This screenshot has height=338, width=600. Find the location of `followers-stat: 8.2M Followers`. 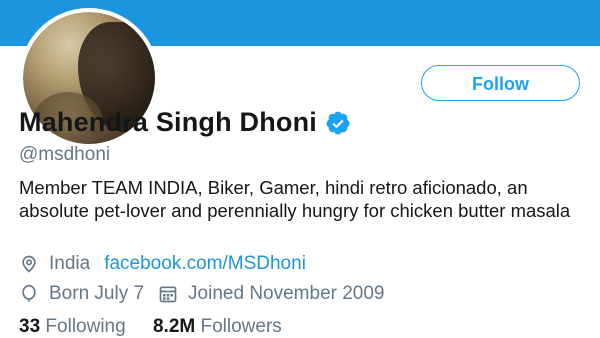

followers-stat: 8.2M Followers is located at coordinates (217, 326).